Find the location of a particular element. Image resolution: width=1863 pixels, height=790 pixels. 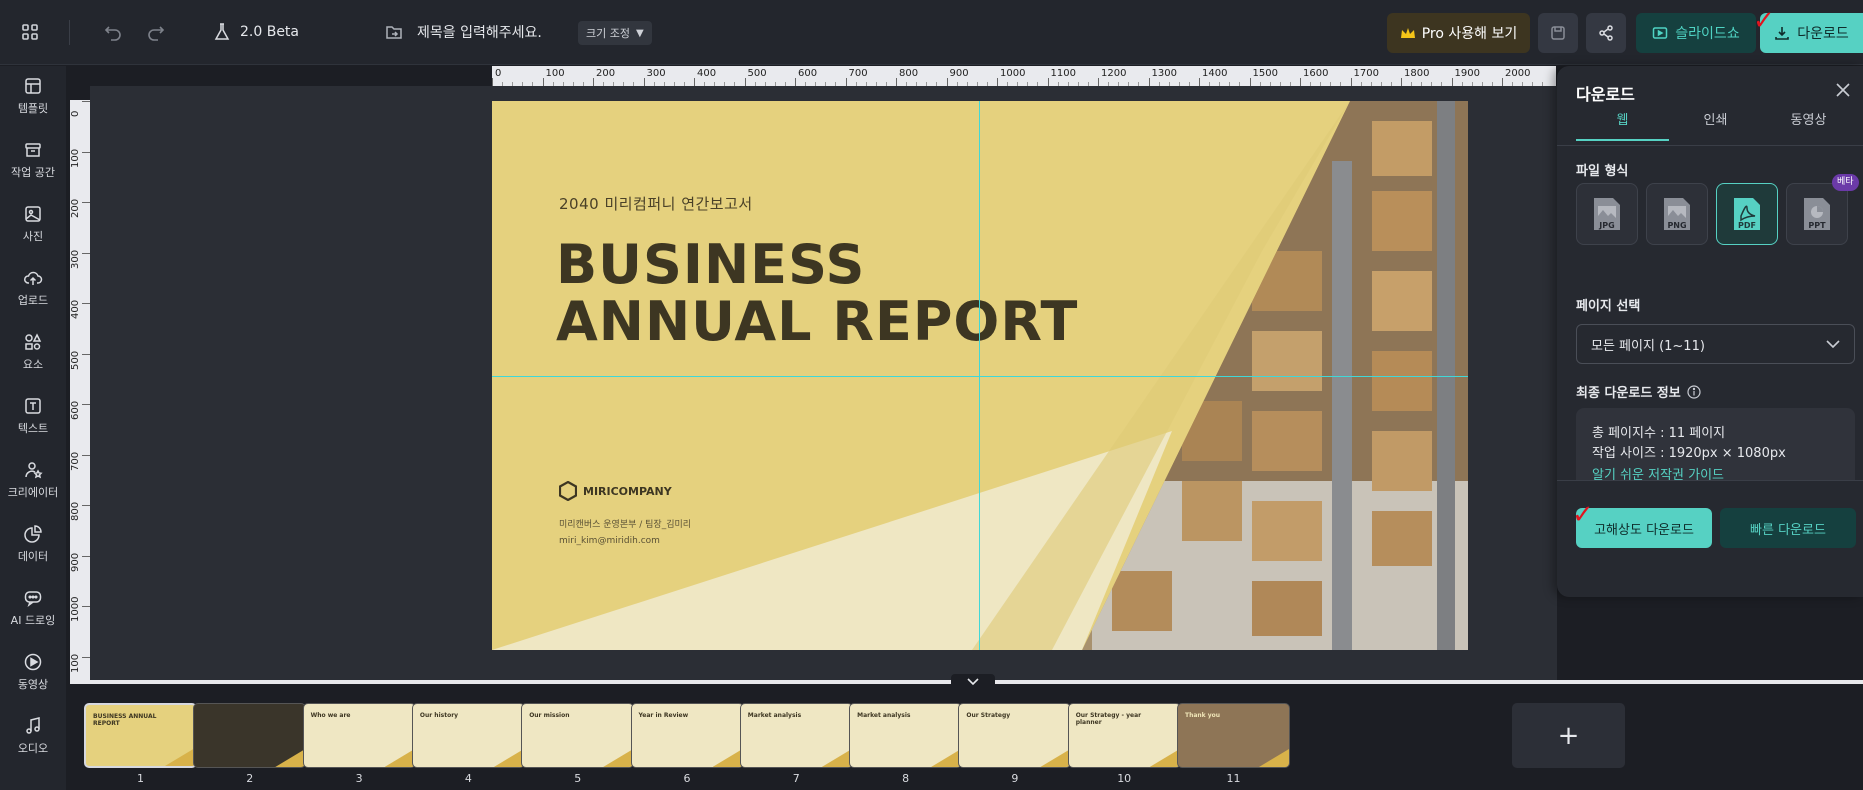

share-button is located at coordinates (1606, 33).